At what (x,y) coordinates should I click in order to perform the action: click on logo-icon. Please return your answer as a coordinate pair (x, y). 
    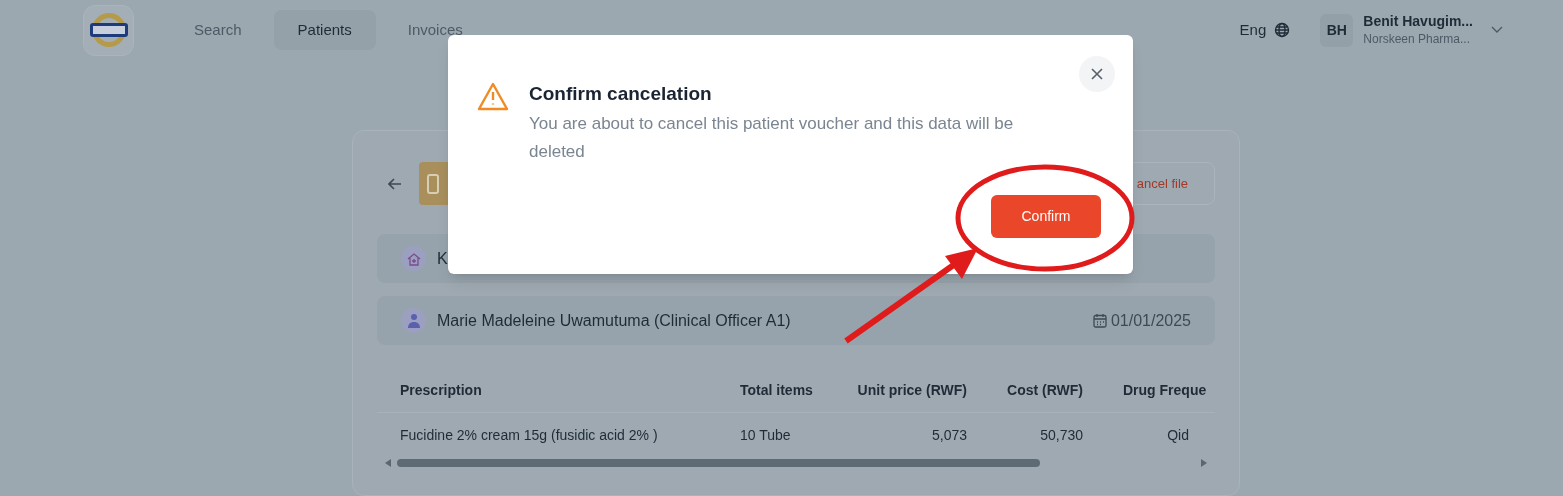
    Looking at the image, I should click on (108, 30).